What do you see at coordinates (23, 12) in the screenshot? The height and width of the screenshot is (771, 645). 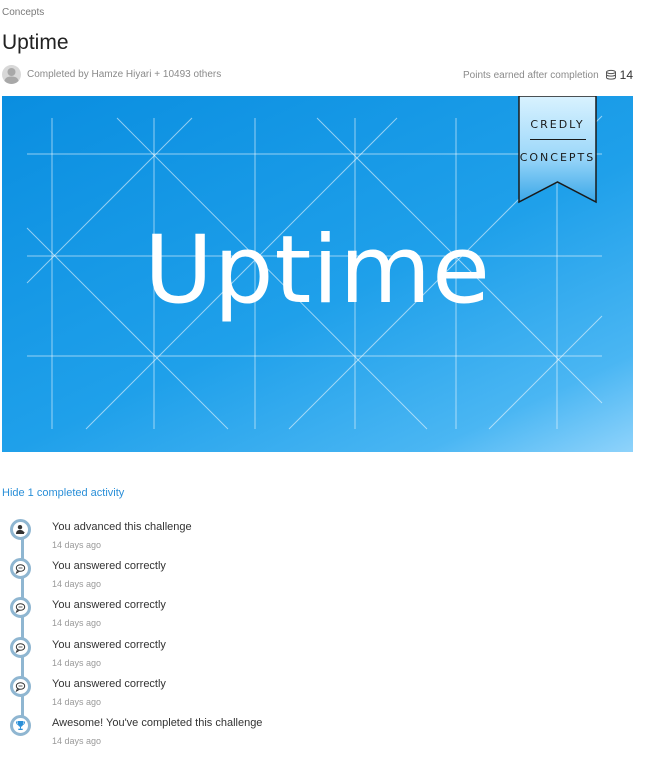 I see `breadcrumb: Concepts` at bounding box center [23, 12].